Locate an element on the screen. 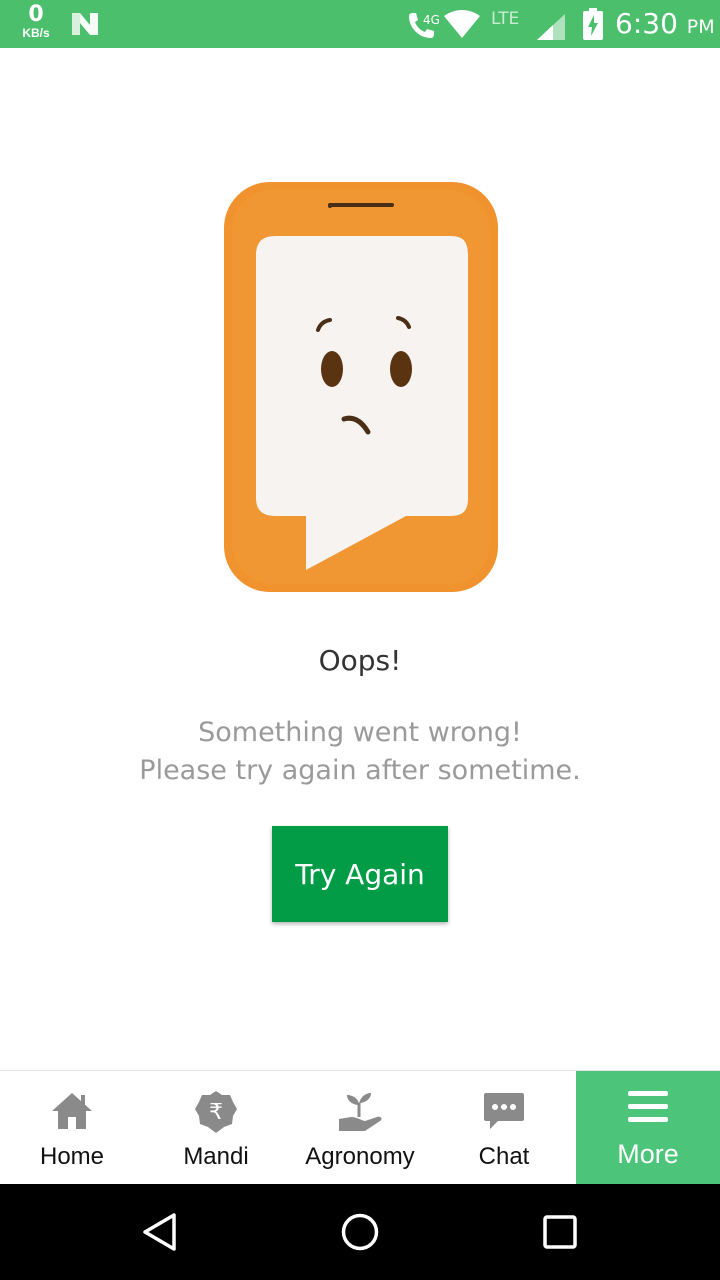 The width and height of the screenshot is (720, 1280). home-icon is located at coordinates (72, 1111).